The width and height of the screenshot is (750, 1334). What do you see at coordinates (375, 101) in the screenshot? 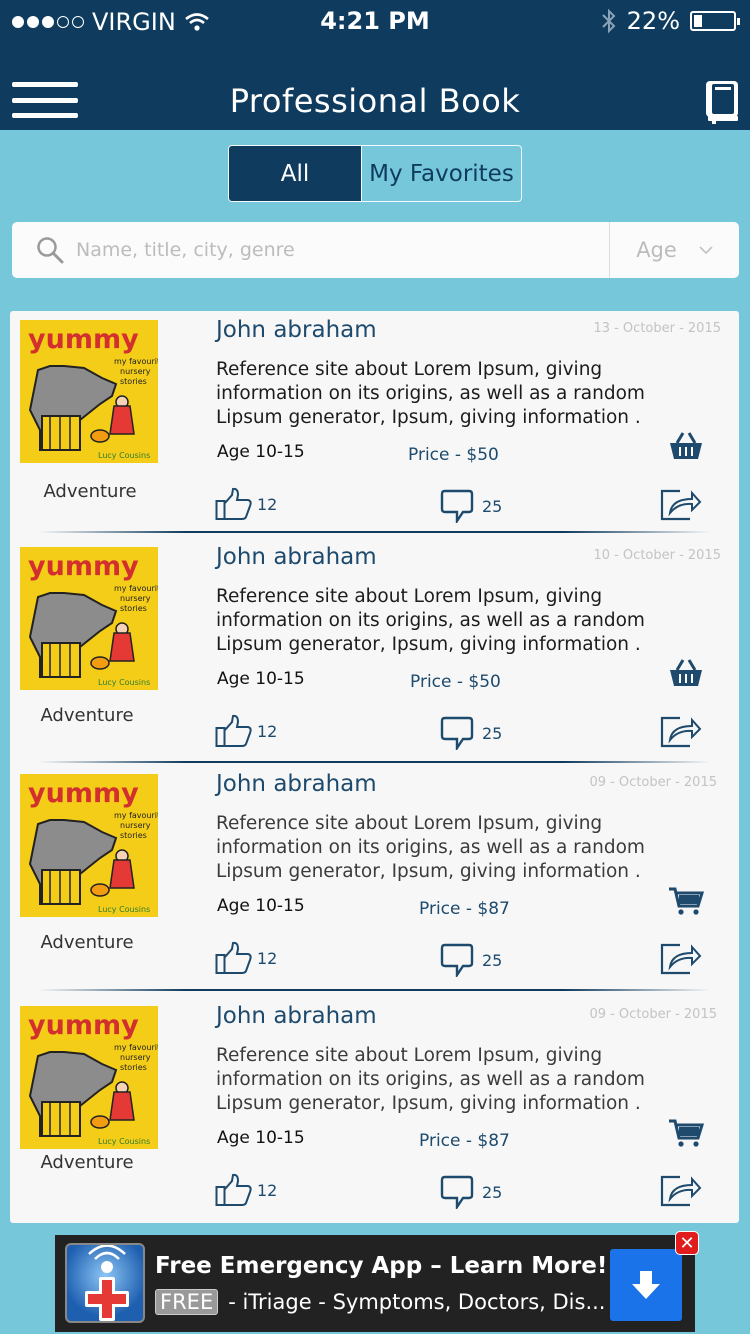
I see `page-title: Professional Book` at bounding box center [375, 101].